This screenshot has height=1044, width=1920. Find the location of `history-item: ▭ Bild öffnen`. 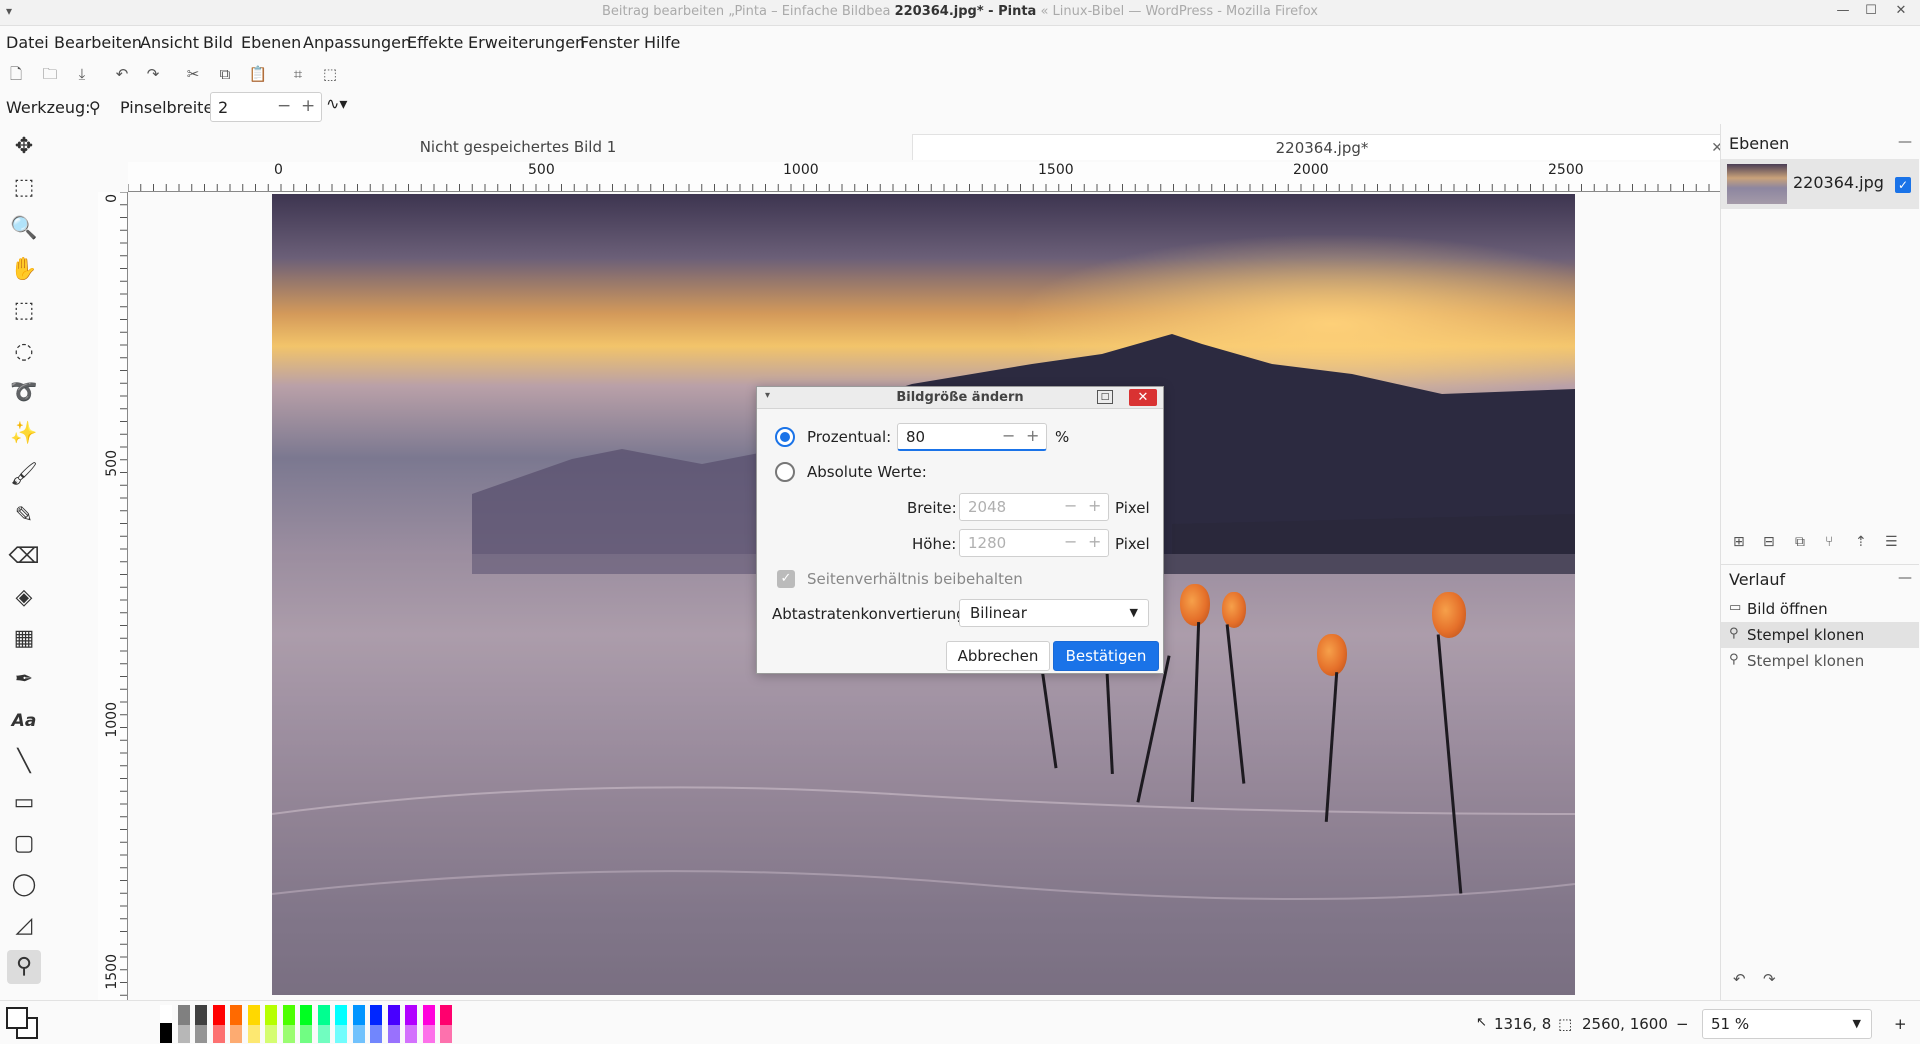

history-item: ▭ Bild öffnen is located at coordinates (1820, 609).